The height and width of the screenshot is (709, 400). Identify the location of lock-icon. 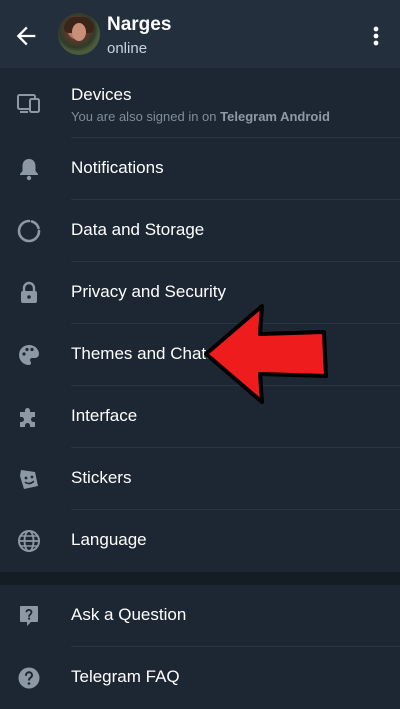
(29, 292).